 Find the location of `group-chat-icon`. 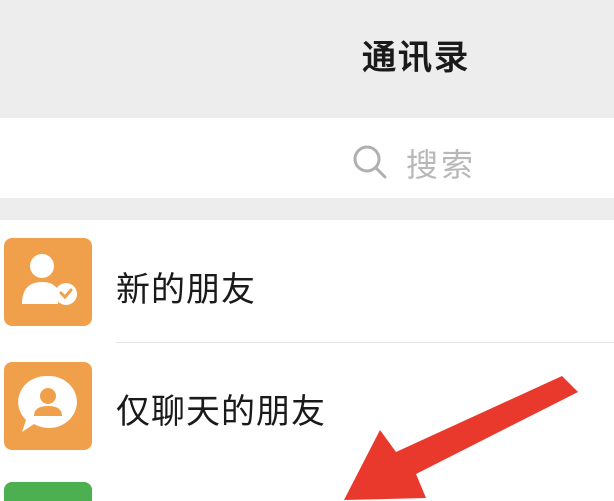

group-chat-icon is located at coordinates (48, 491).